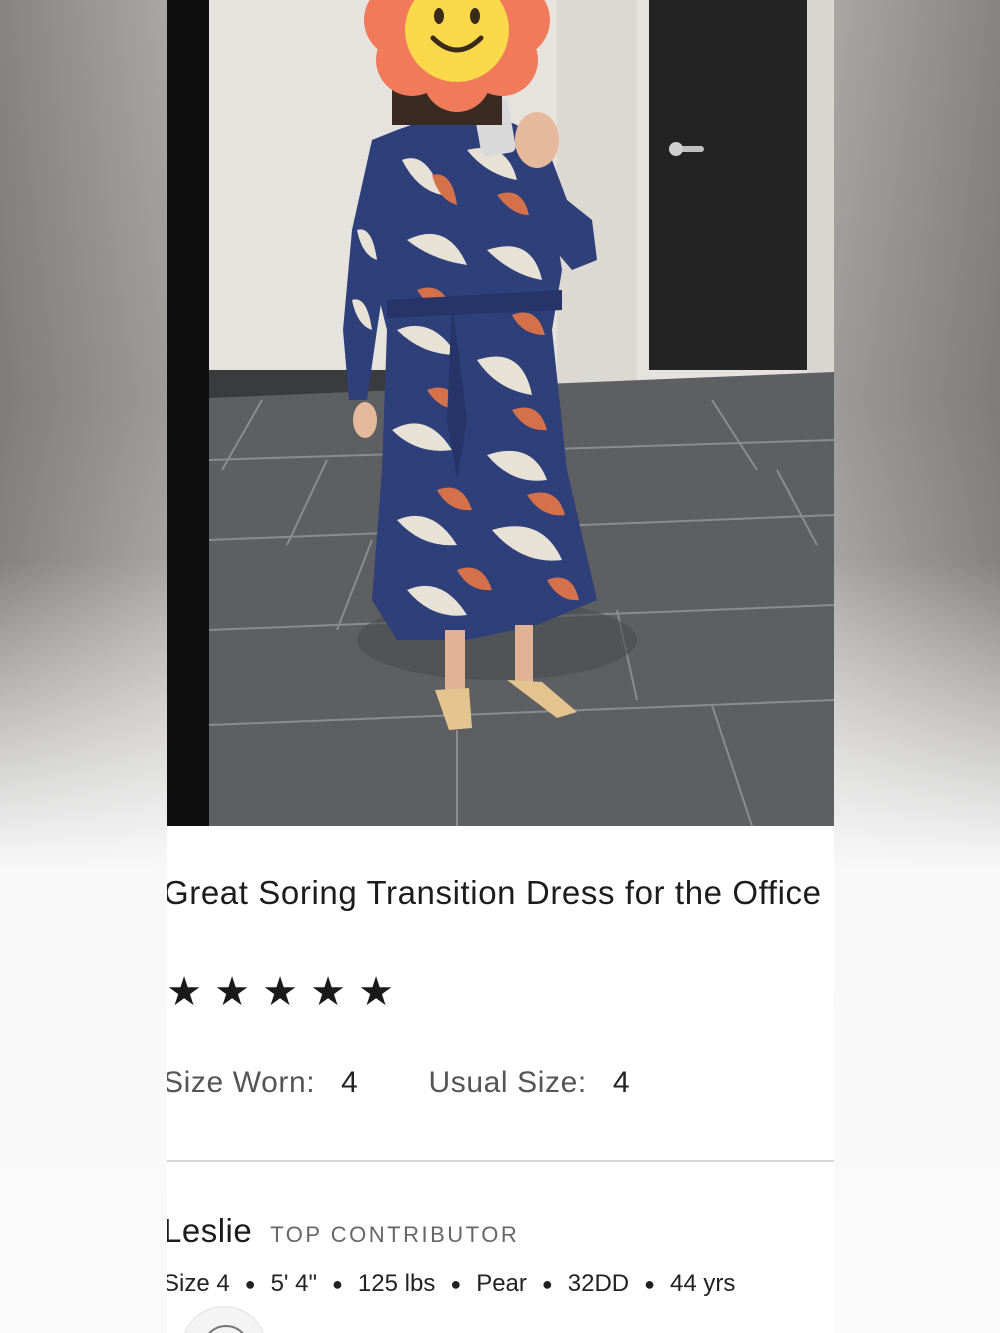  What do you see at coordinates (241, 1082) in the screenshot?
I see `size-worn-label: Size Worn:` at bounding box center [241, 1082].